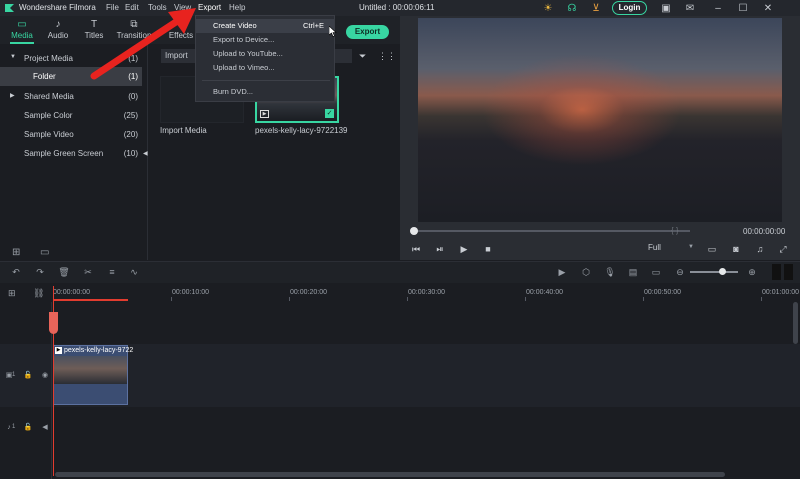  What do you see at coordinates (90, 300) in the screenshot?
I see `timeline-range-marker` at bounding box center [90, 300].